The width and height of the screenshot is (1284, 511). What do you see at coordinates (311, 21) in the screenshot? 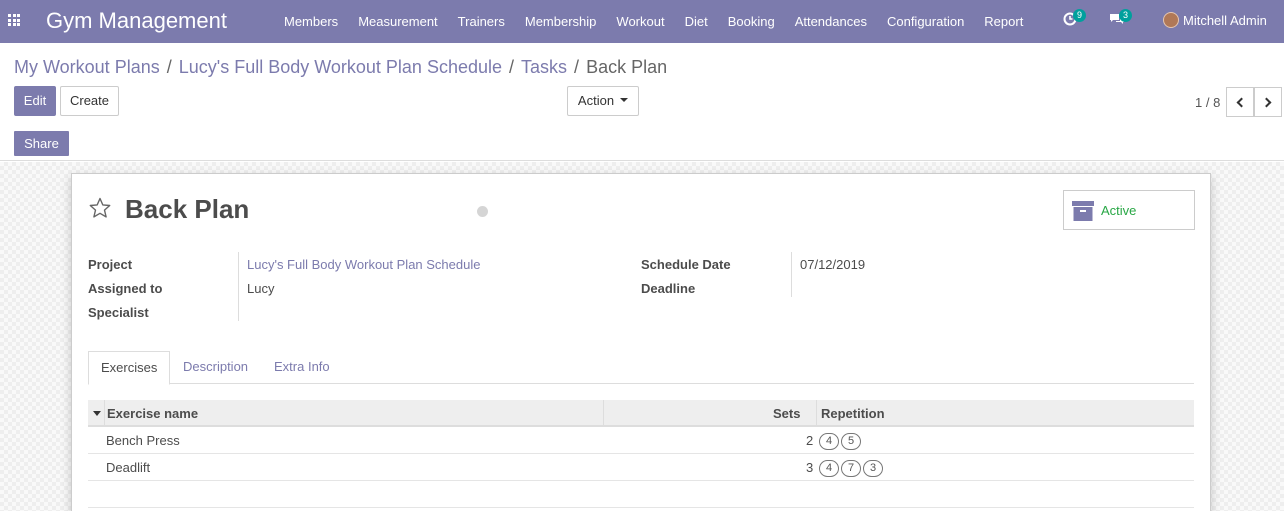
I see `menu-item-members: Members` at bounding box center [311, 21].